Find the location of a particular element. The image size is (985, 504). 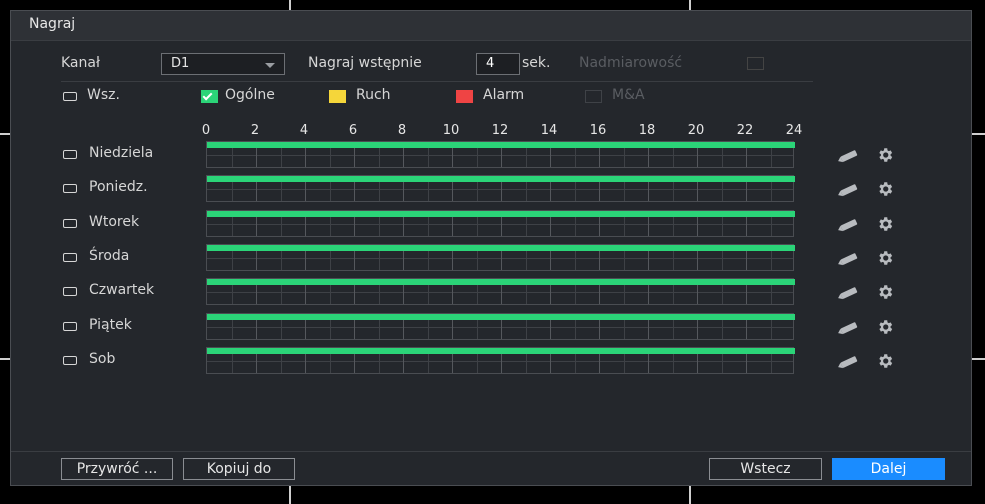

general-legend-label: Ogólne is located at coordinates (250, 95).